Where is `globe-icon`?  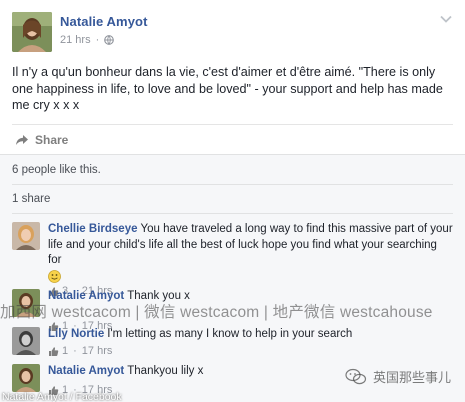
globe-icon is located at coordinates (109, 40).